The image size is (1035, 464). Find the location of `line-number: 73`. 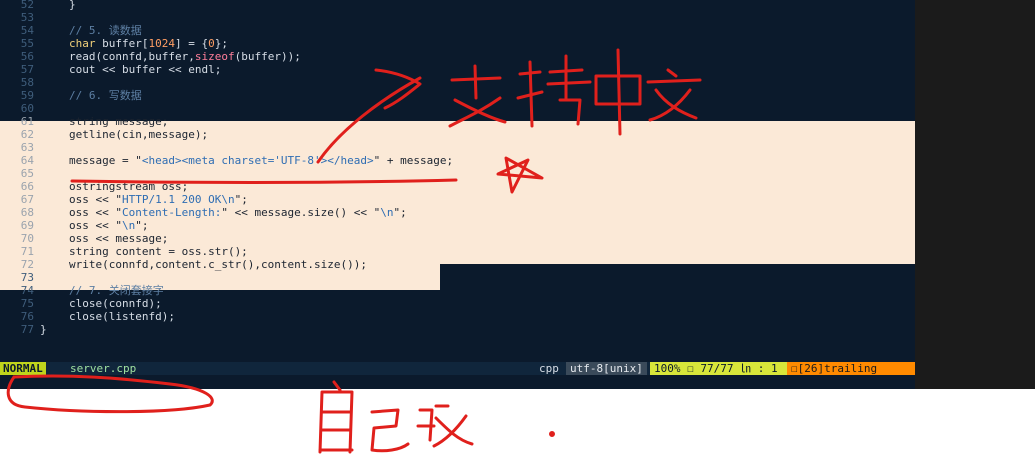

line-number: 73 is located at coordinates (27, 277).